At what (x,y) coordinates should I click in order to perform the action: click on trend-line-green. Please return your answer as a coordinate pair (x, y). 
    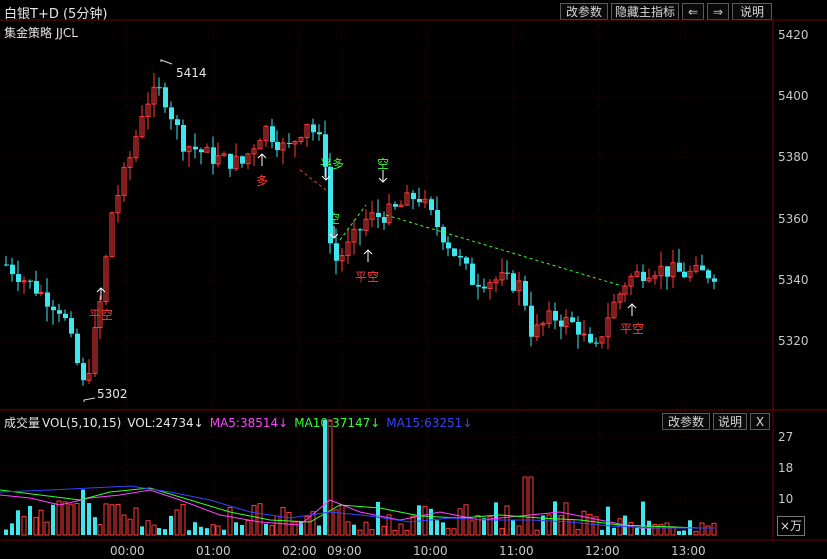
    Looking at the image, I should click on (353, 222).